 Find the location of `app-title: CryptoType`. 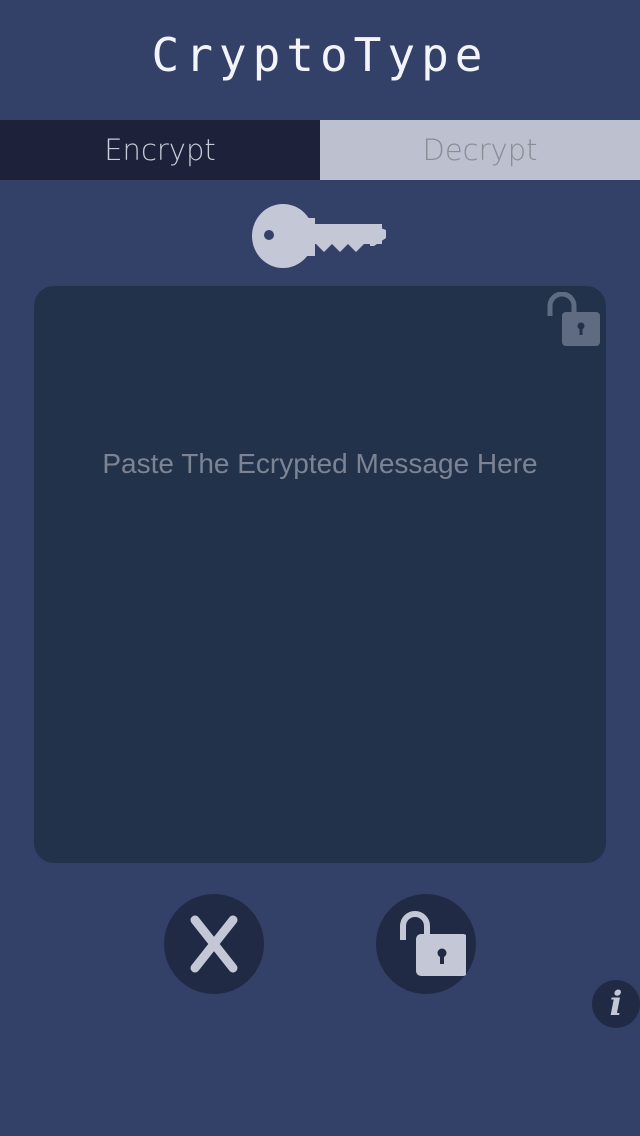

app-title: CryptoType is located at coordinates (320, 55).